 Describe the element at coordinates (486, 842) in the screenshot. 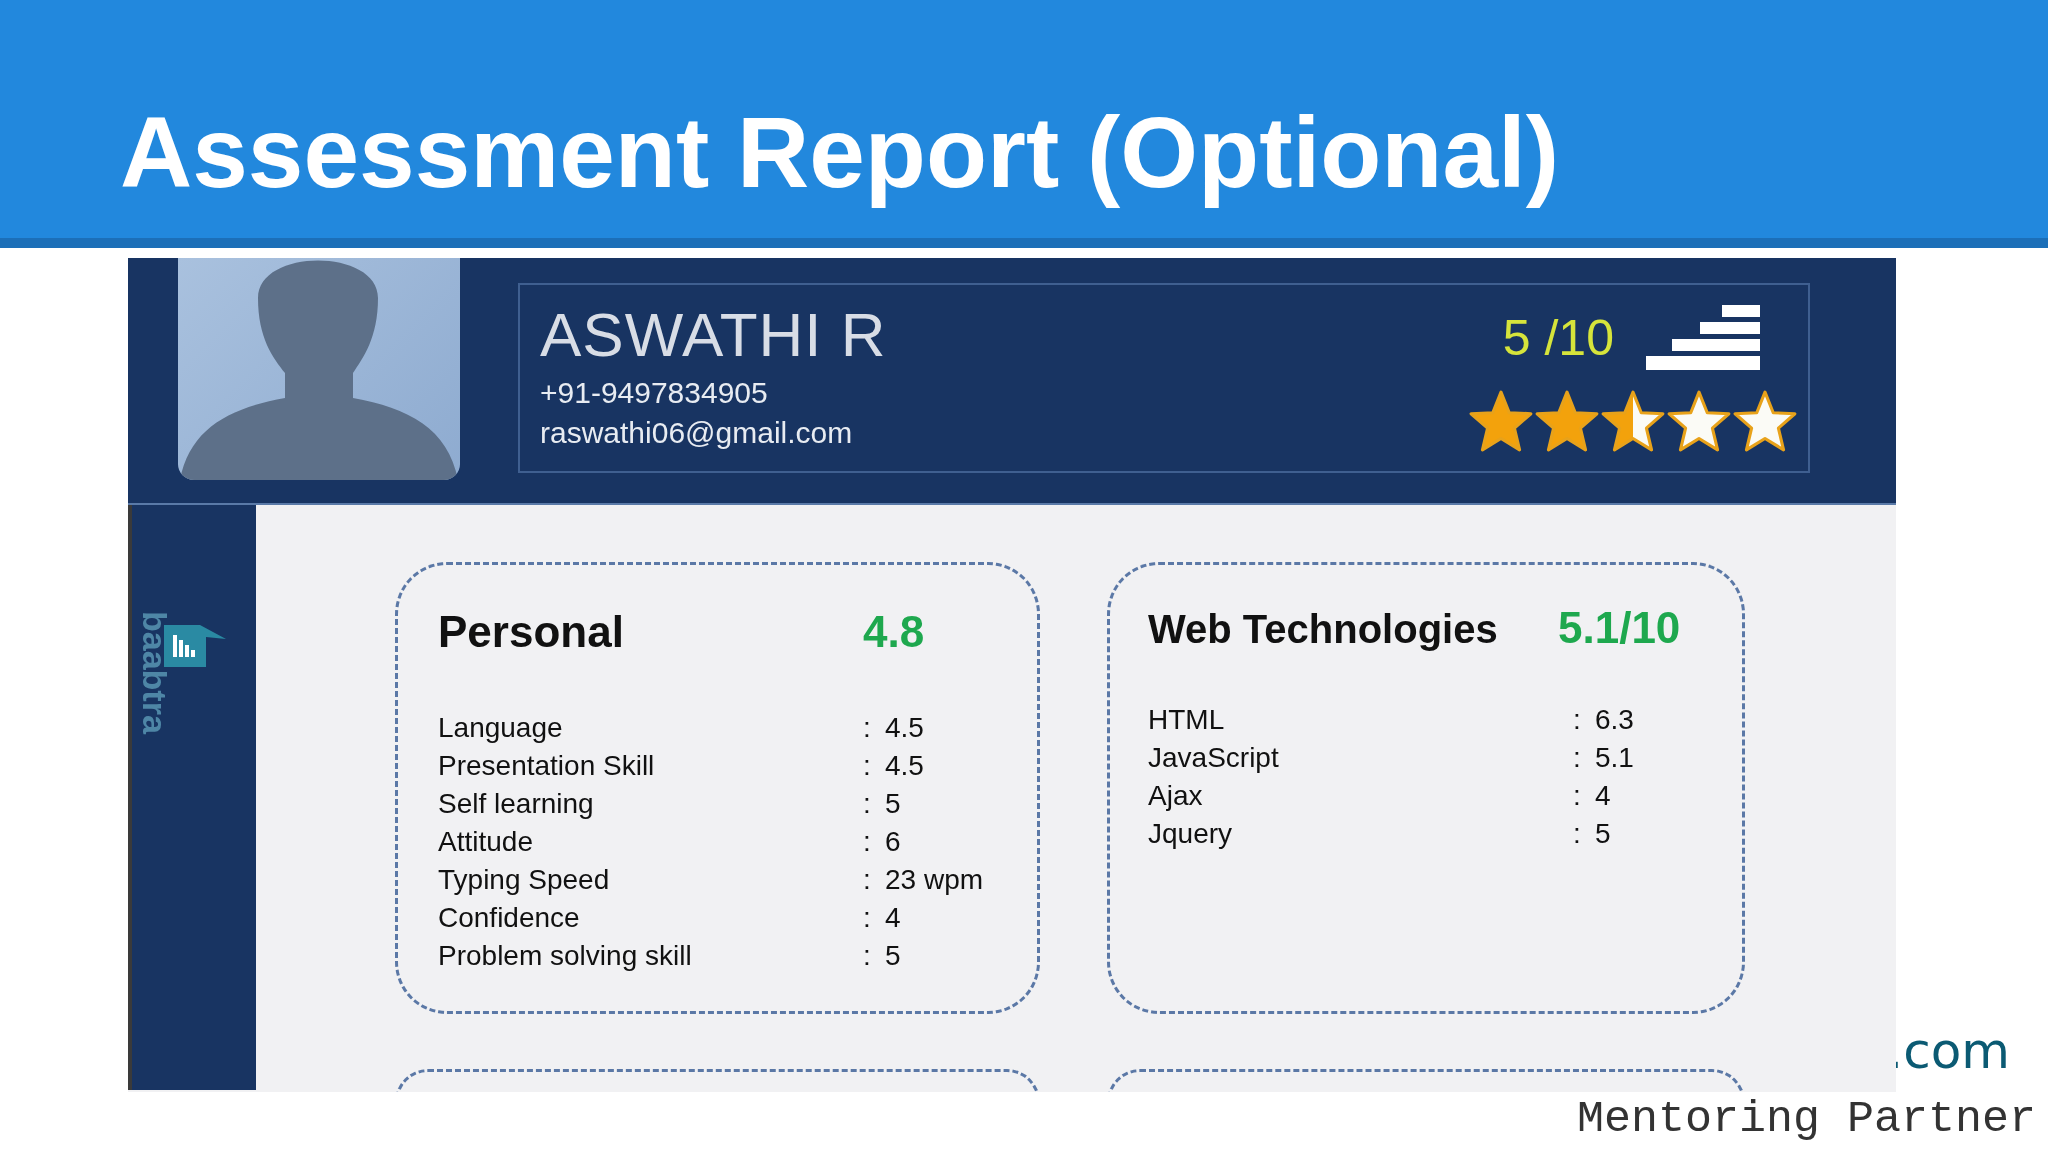

I see `skill-label: Attitude` at that location.